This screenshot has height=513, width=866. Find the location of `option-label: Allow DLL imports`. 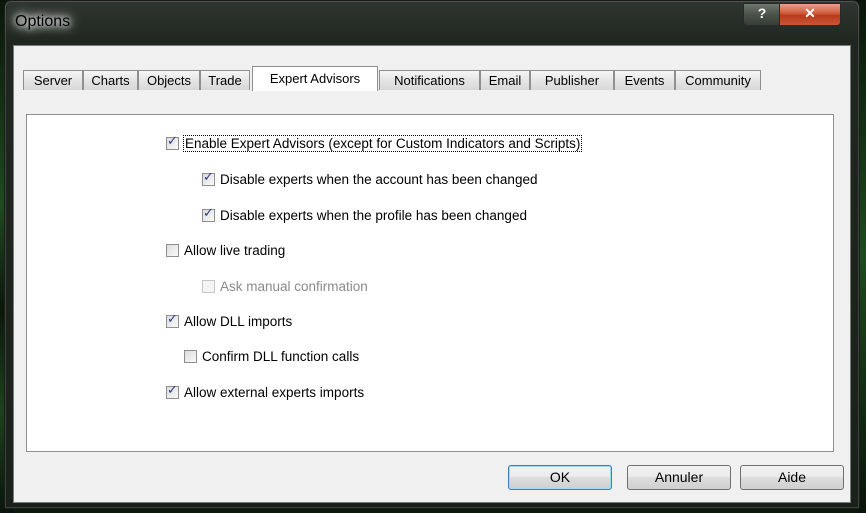

option-label: Allow DLL imports is located at coordinates (238, 321).